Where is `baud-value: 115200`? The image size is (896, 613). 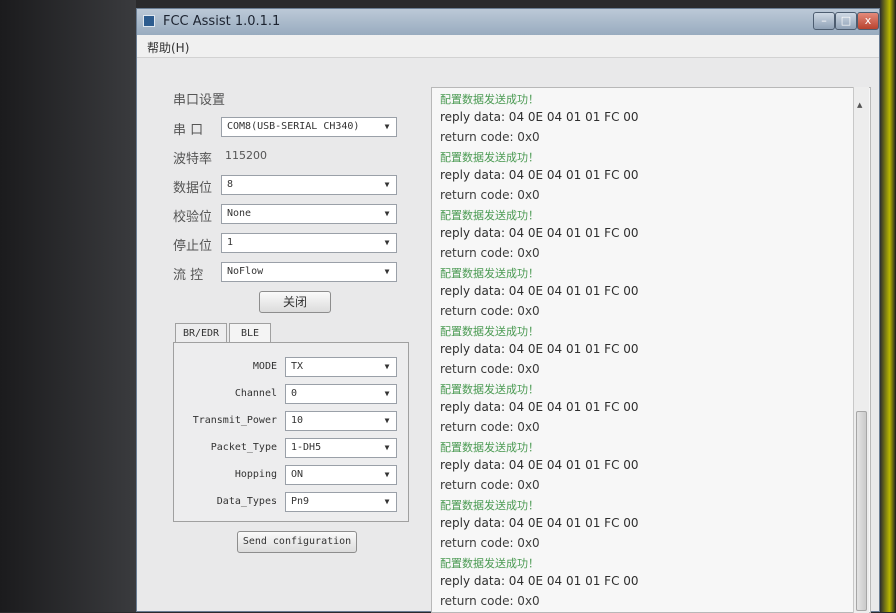
baud-value: 115200 is located at coordinates (246, 155).